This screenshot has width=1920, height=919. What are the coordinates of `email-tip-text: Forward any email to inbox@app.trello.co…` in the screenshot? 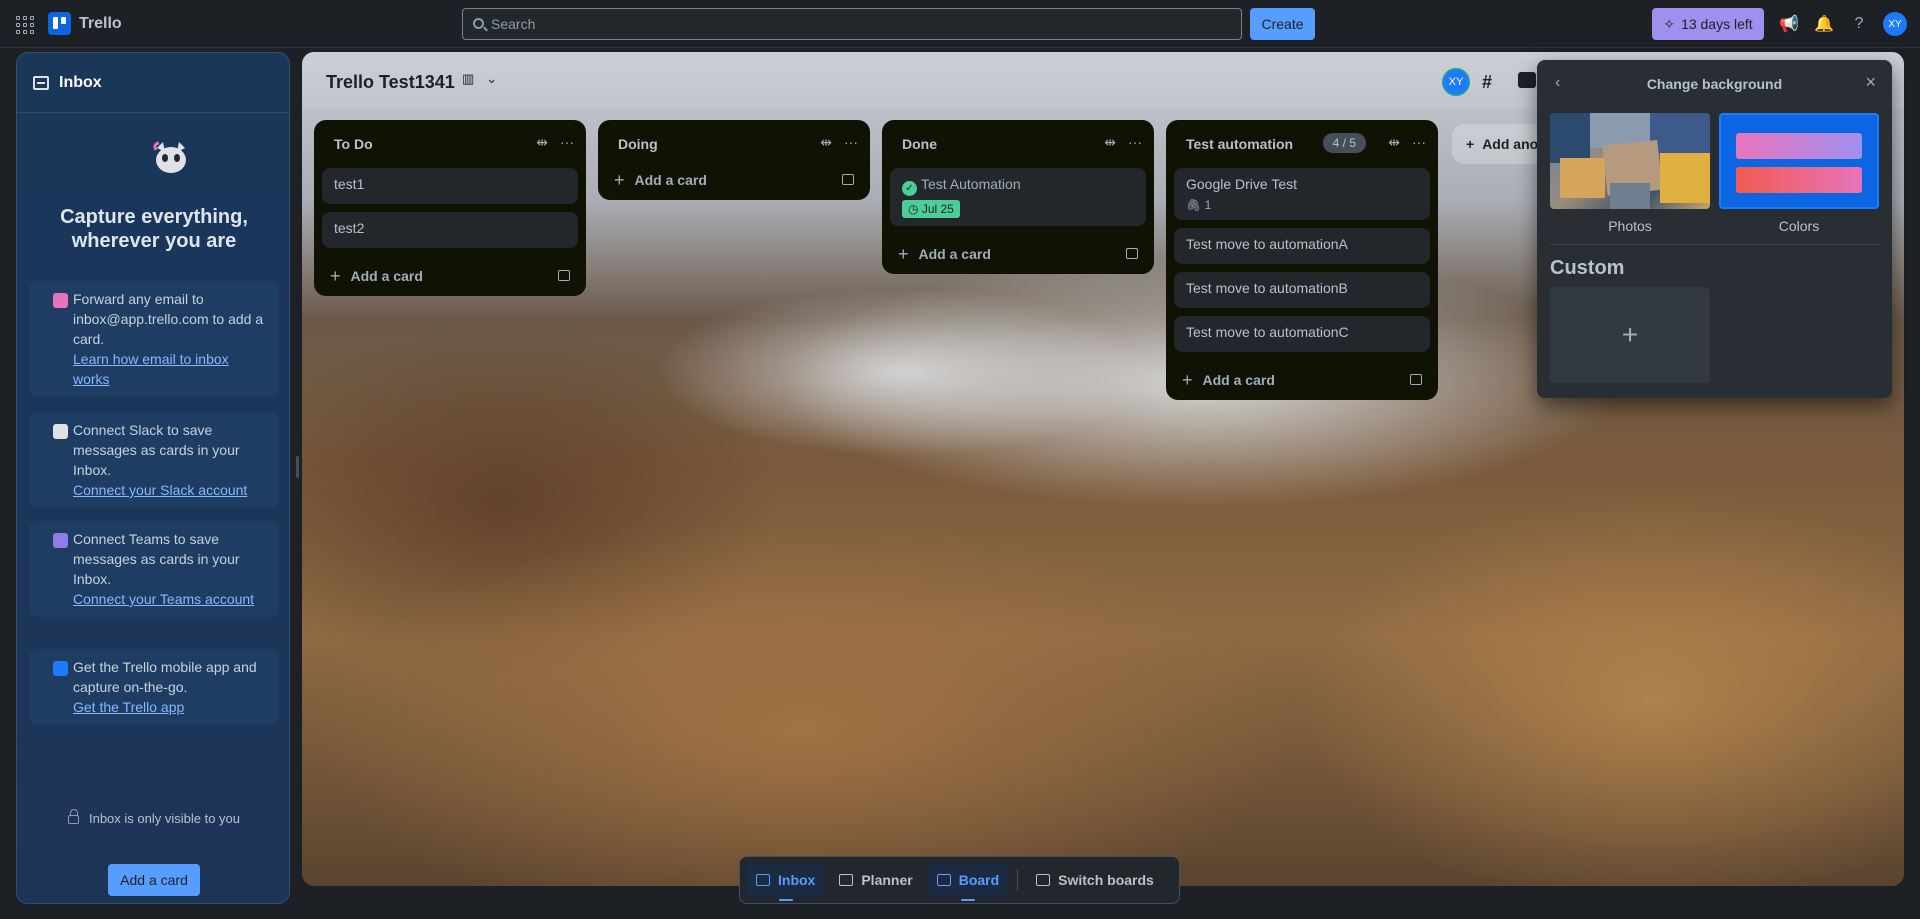 It's located at (168, 319).